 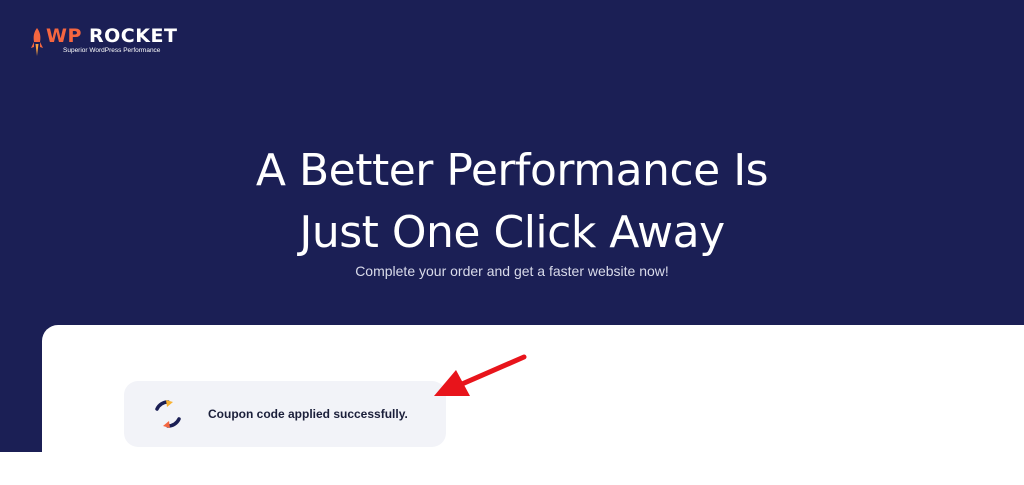 I want to click on headline-line-1: A Better Performance Is, so click(x=512, y=170).